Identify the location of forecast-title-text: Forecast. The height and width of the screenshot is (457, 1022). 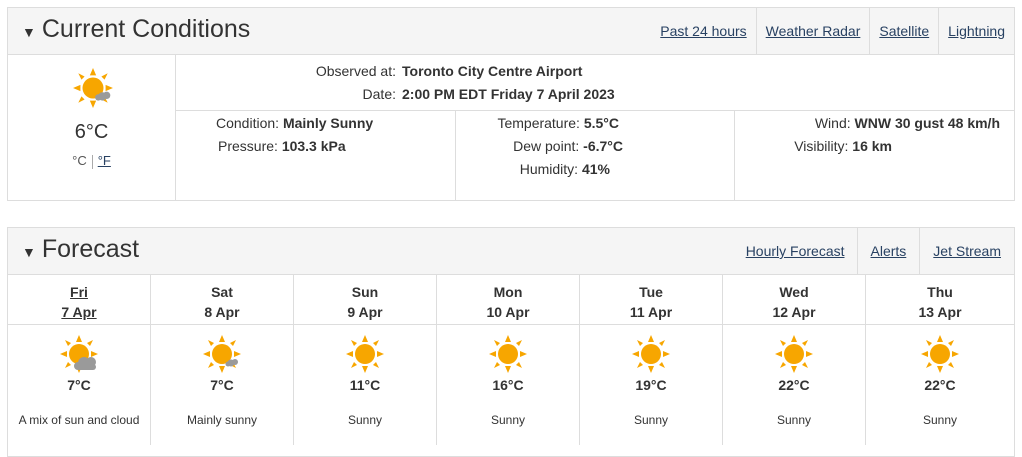
(90, 249).